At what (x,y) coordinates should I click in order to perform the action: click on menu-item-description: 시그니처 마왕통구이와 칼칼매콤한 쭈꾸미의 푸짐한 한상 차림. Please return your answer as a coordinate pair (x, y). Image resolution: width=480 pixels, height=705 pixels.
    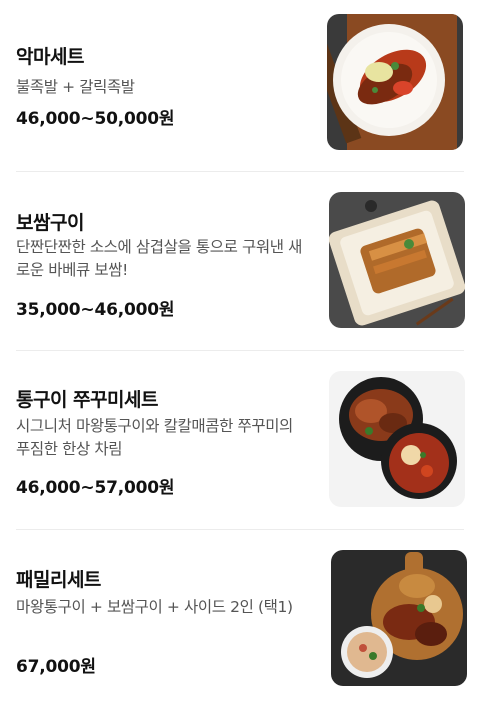
    Looking at the image, I should click on (154, 437).